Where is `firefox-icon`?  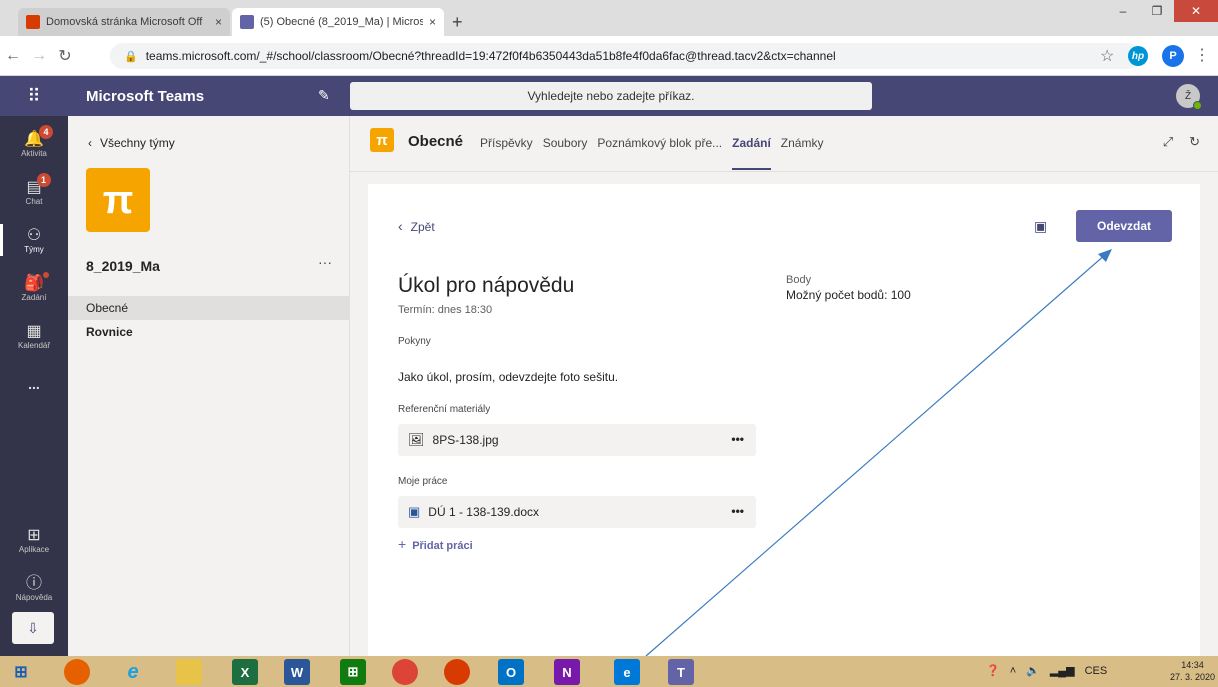
firefox-icon is located at coordinates (77, 672).